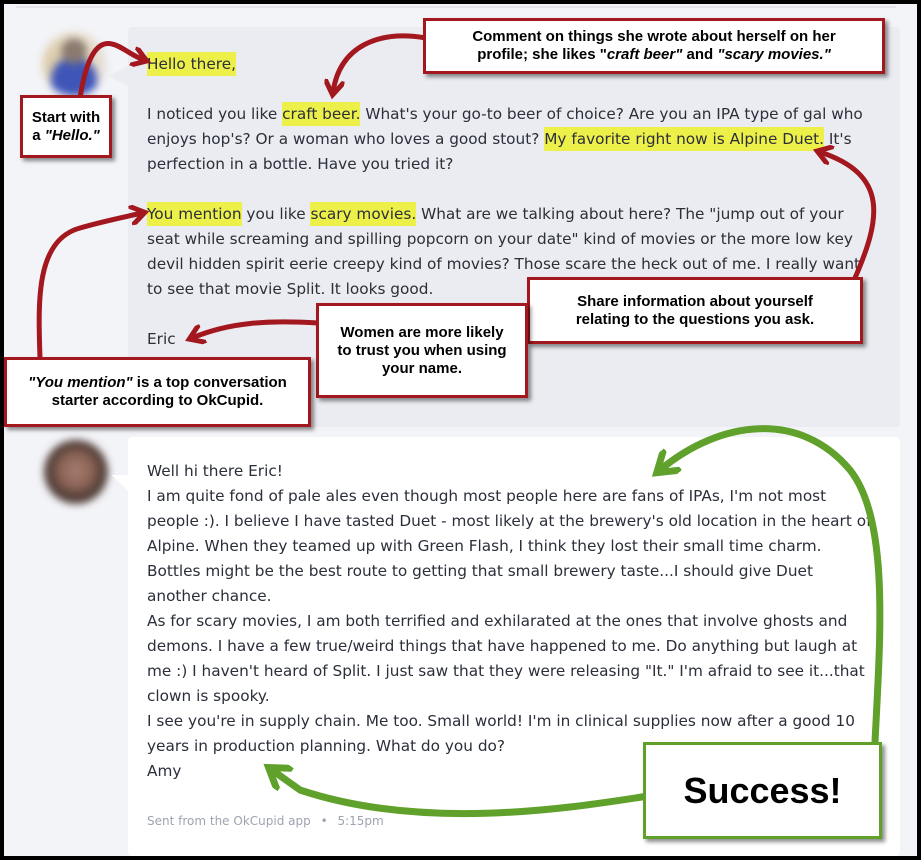  Describe the element at coordinates (684, 139) in the screenshot. I see `highlight-favorite-beer: My favorite right now is Alpine Duet.` at that location.